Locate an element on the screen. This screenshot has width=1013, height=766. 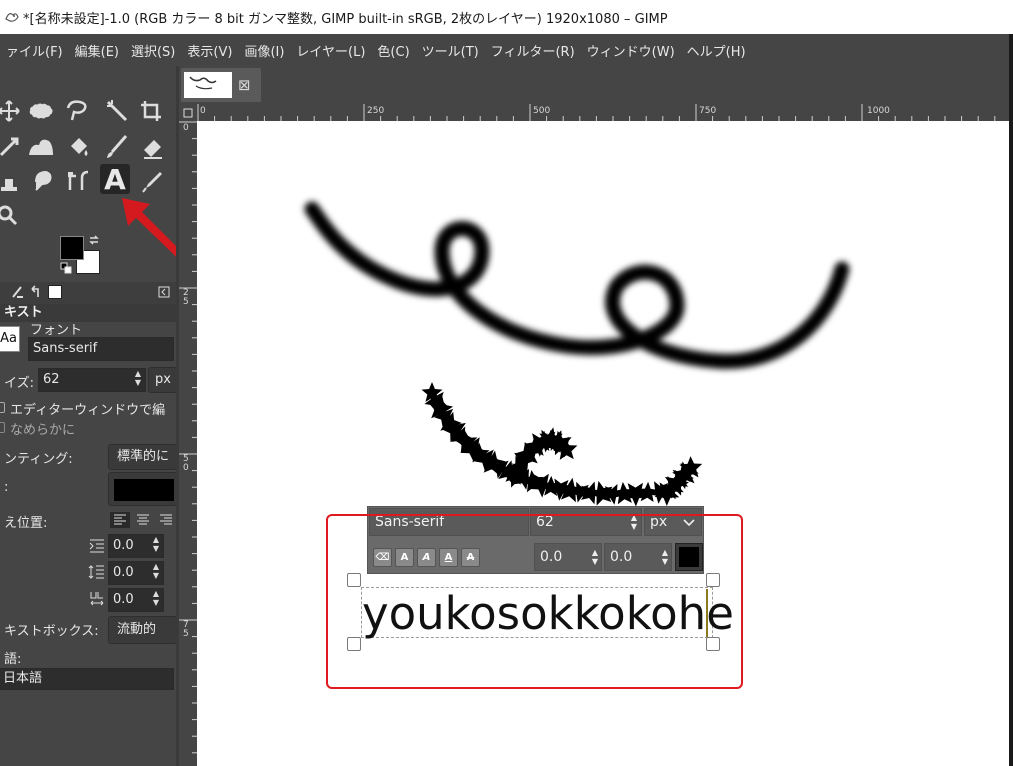
ruler-top-label: 1000 is located at coordinates (878, 111).